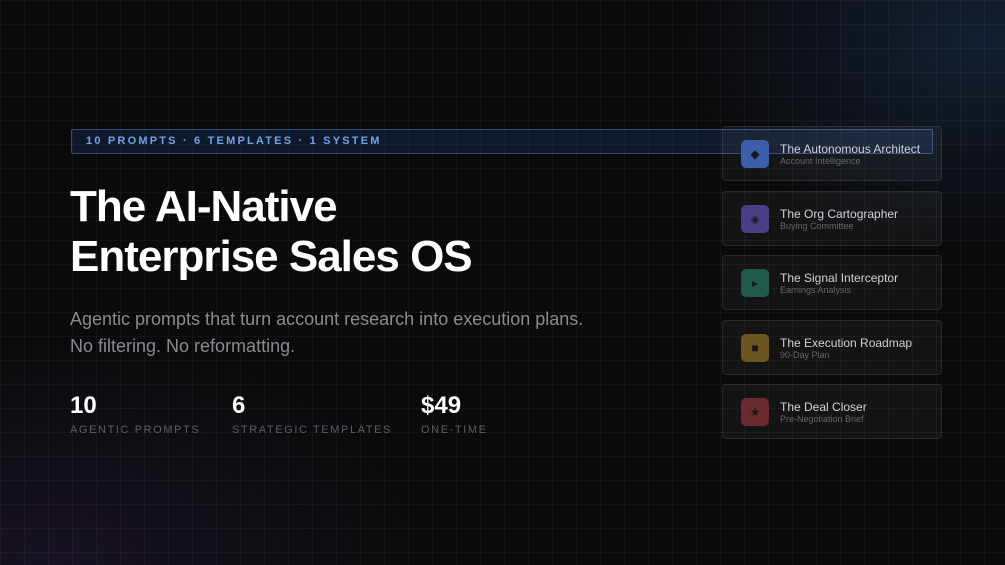 This screenshot has width=1005, height=565. Describe the element at coordinates (850, 149) in the screenshot. I see `card-title: The Autonomous Architect` at that location.